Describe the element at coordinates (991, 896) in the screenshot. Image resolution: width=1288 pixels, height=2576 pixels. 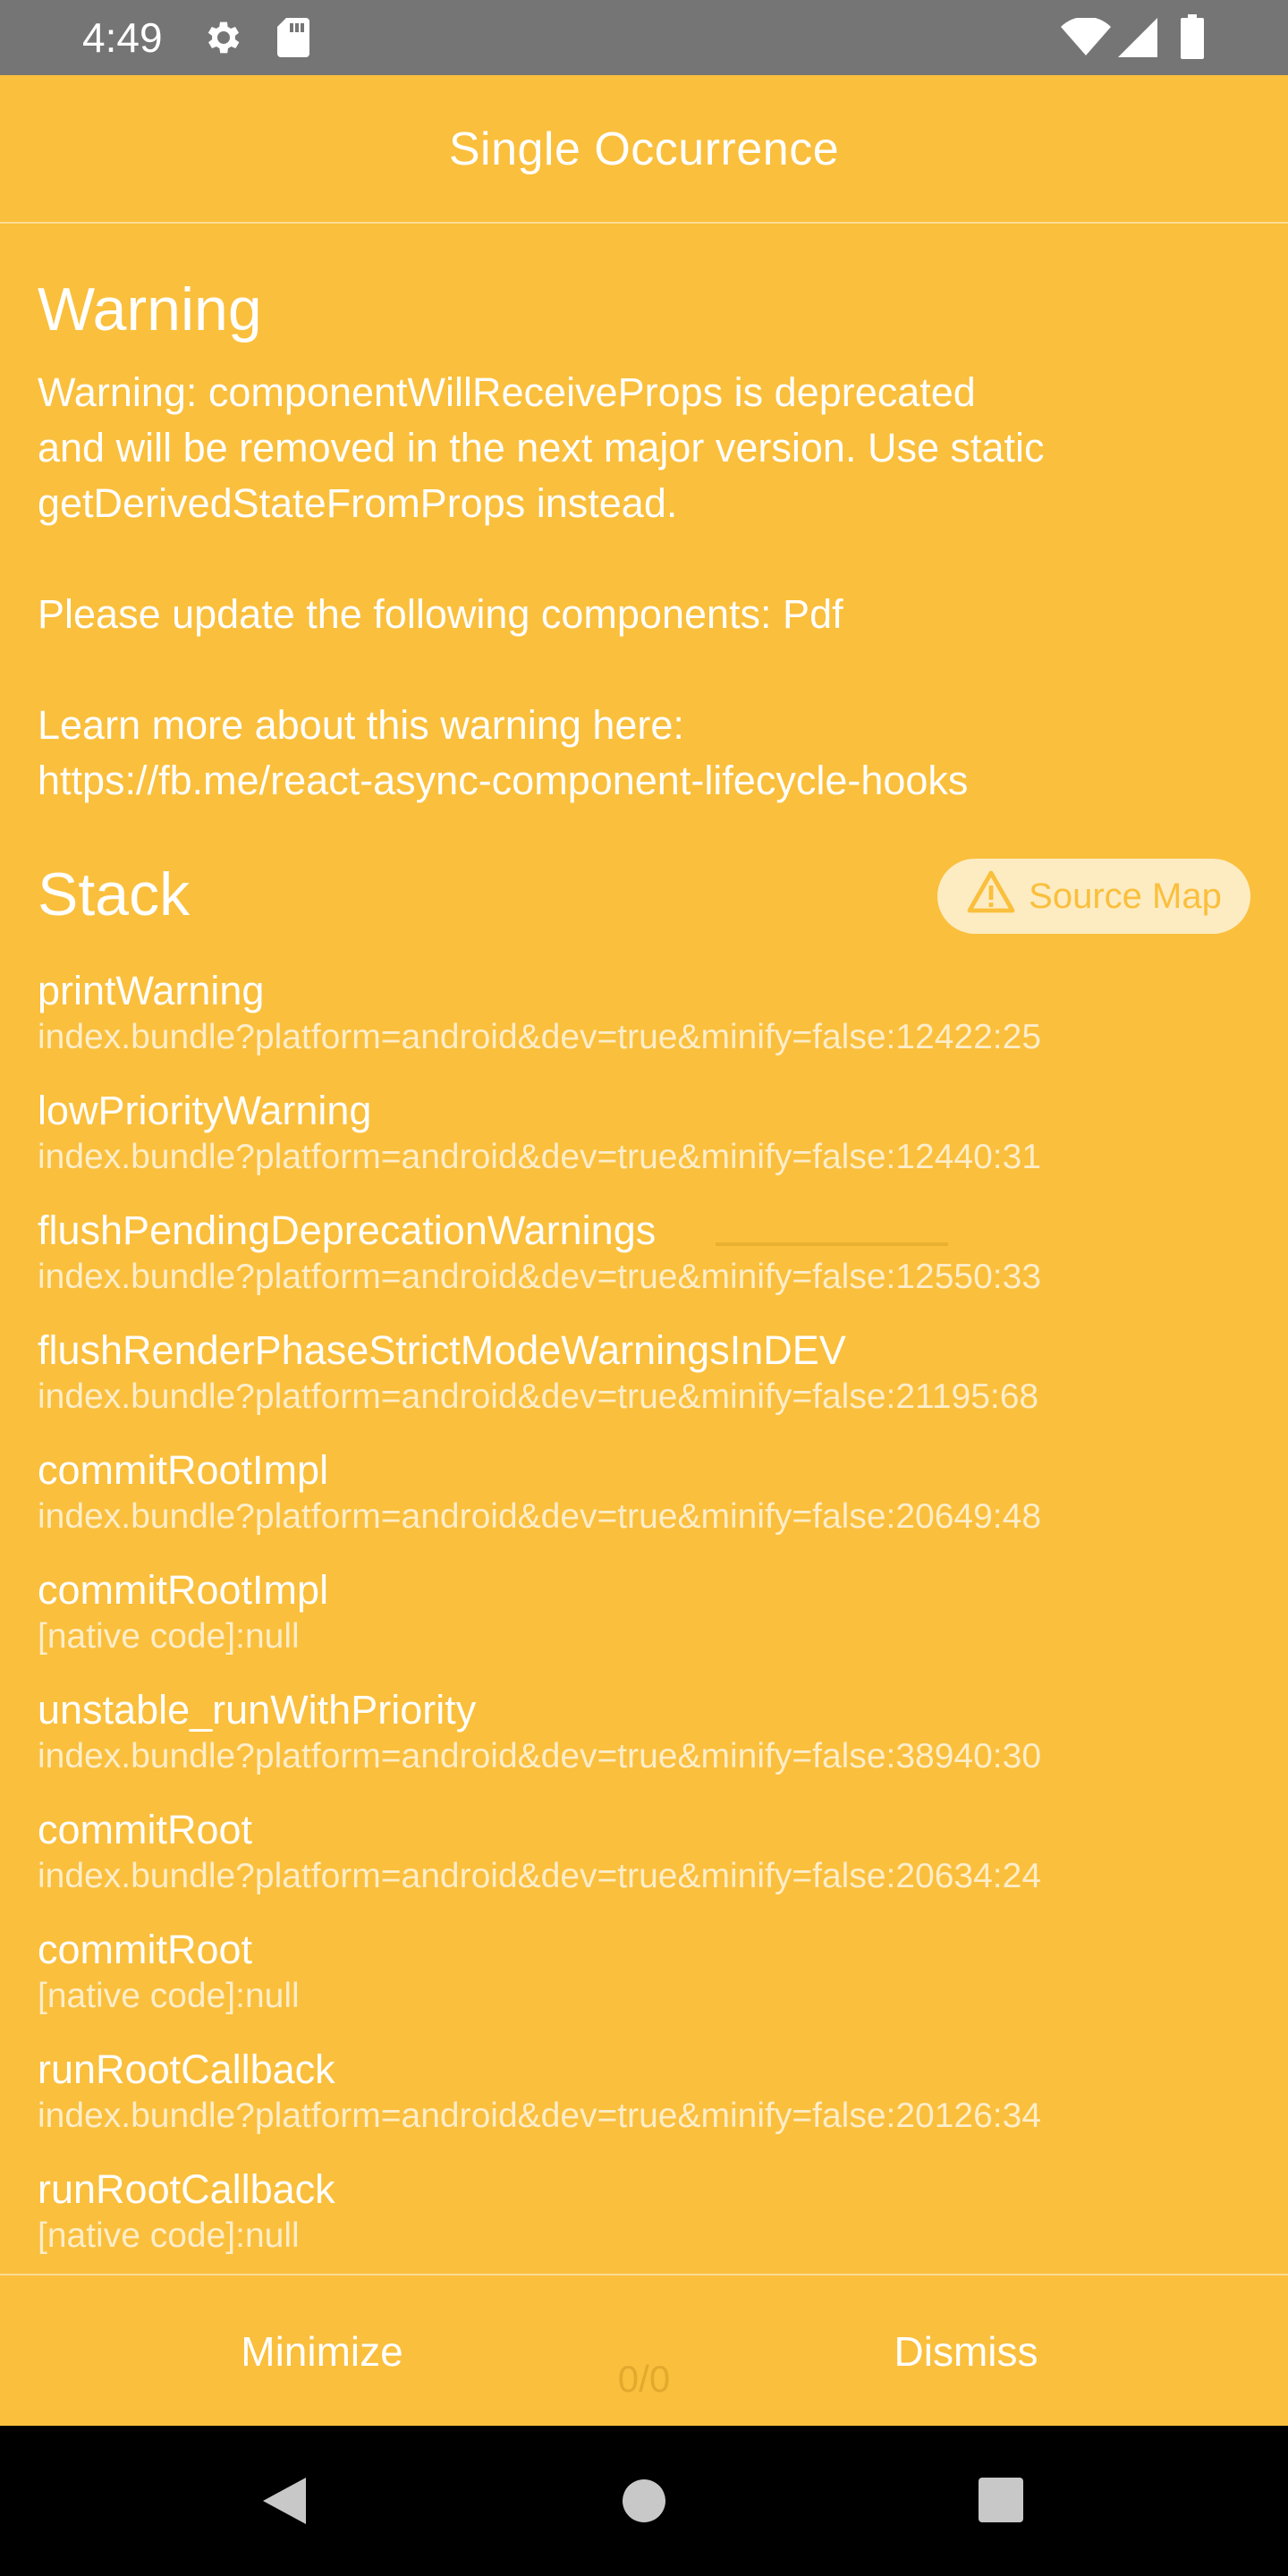
I see `warning-triangle-icon` at that location.